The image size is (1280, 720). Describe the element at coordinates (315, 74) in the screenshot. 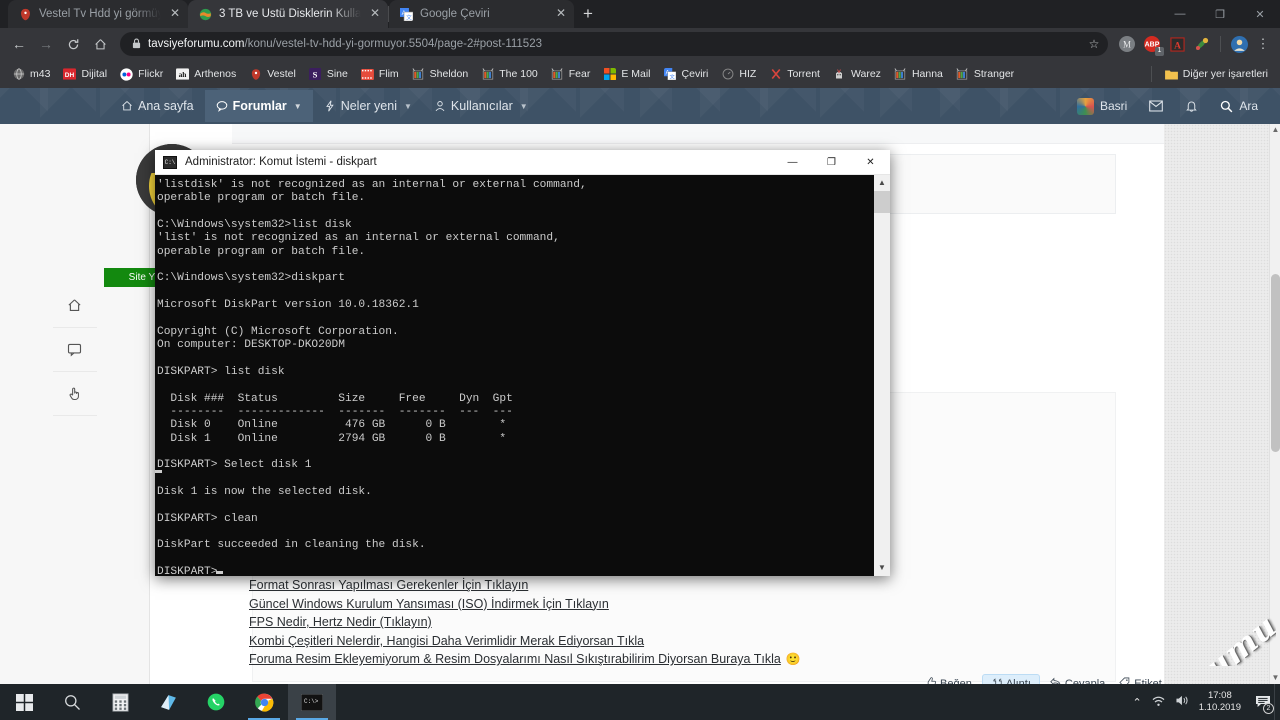

I see `svg-text: S` at that location.